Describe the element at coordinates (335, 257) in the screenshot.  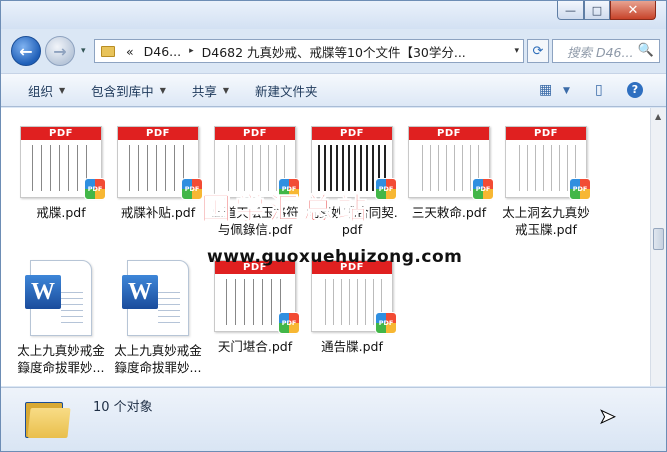
I see `watermark-url: www.guoxuehuizong.com` at that location.